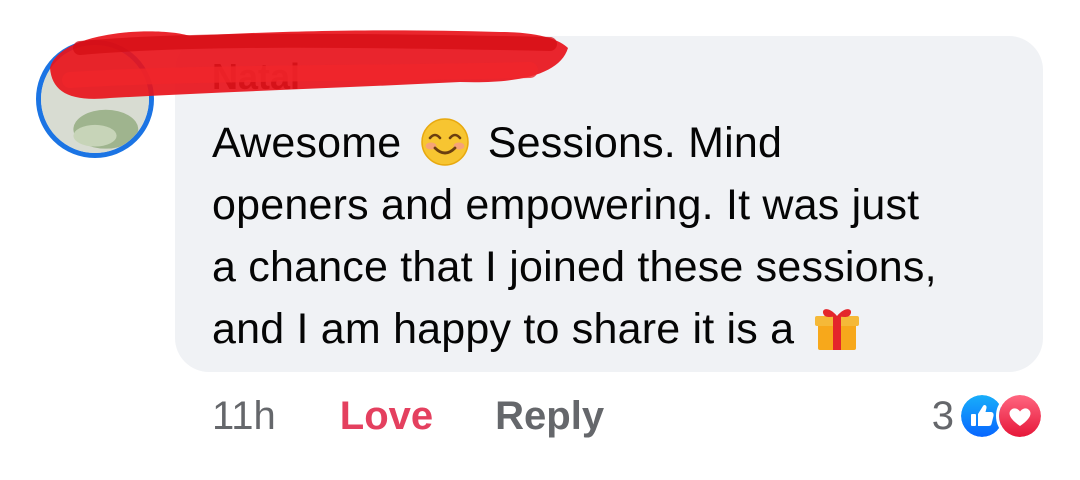 This screenshot has width=1080, height=480. I want to click on love-reaction-icon, so click(1020, 416).